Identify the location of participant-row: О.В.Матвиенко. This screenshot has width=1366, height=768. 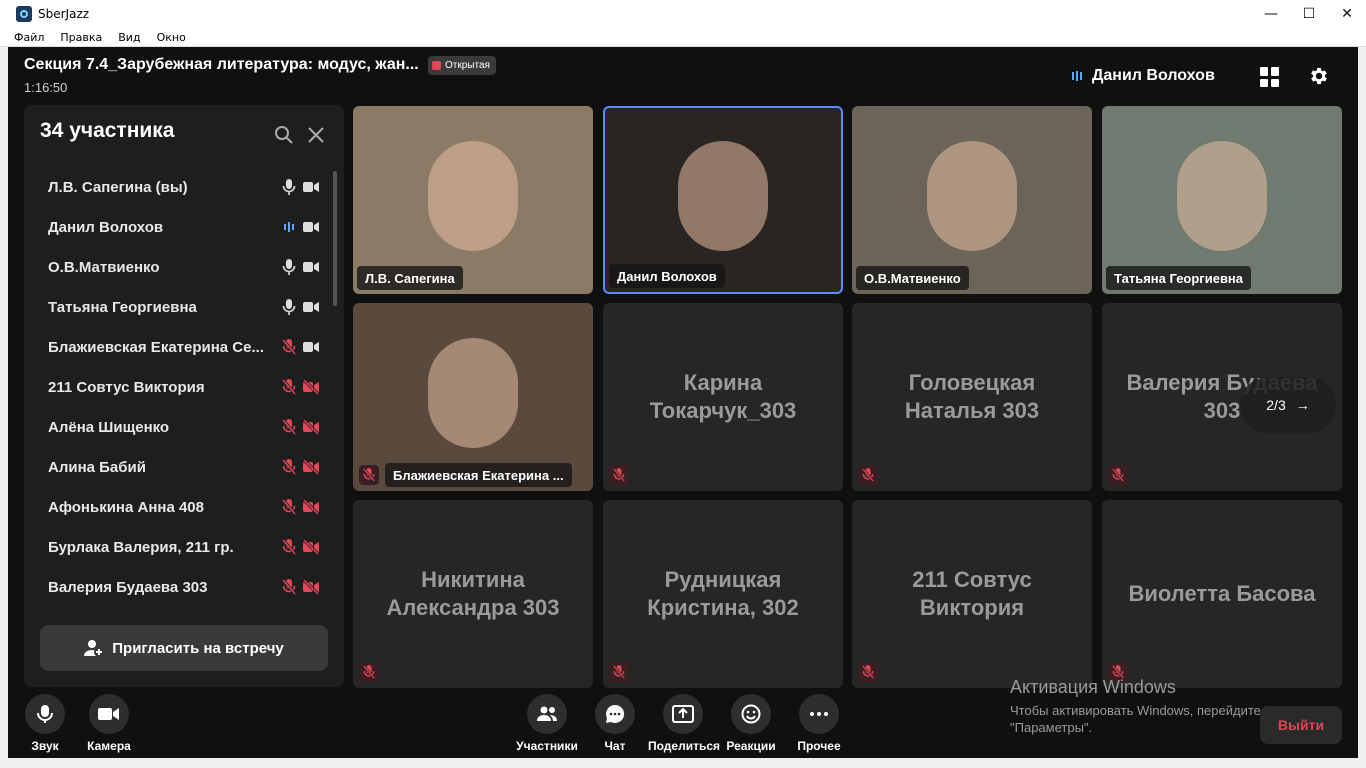
(184, 267).